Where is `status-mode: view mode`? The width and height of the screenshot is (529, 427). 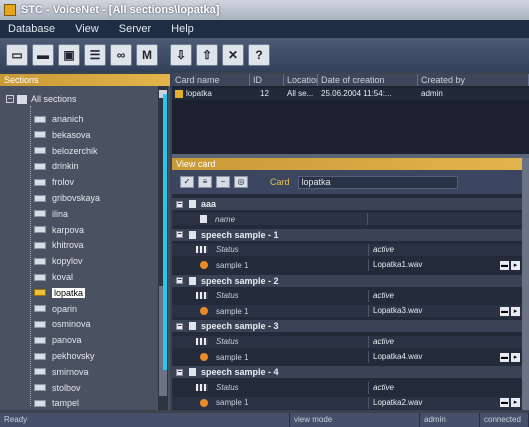
status-mode: view mode is located at coordinates (355, 420).